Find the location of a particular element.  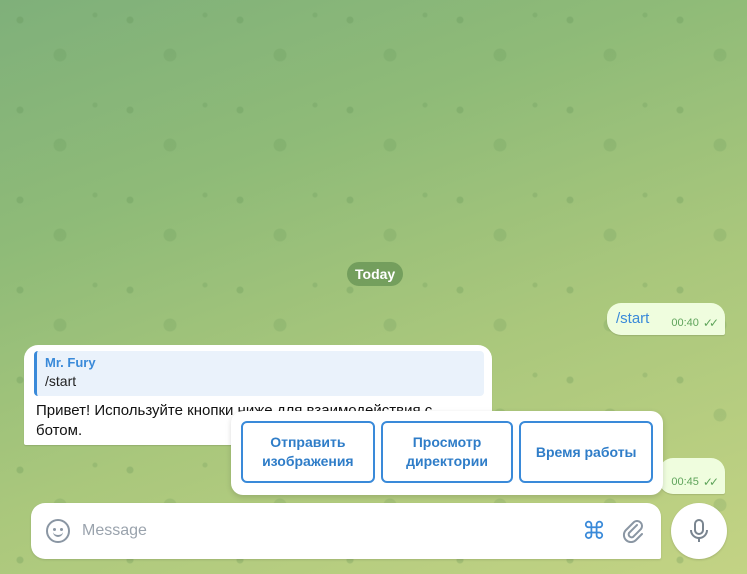

message-meta: 00:45 ✓✓ is located at coordinates (695, 482).